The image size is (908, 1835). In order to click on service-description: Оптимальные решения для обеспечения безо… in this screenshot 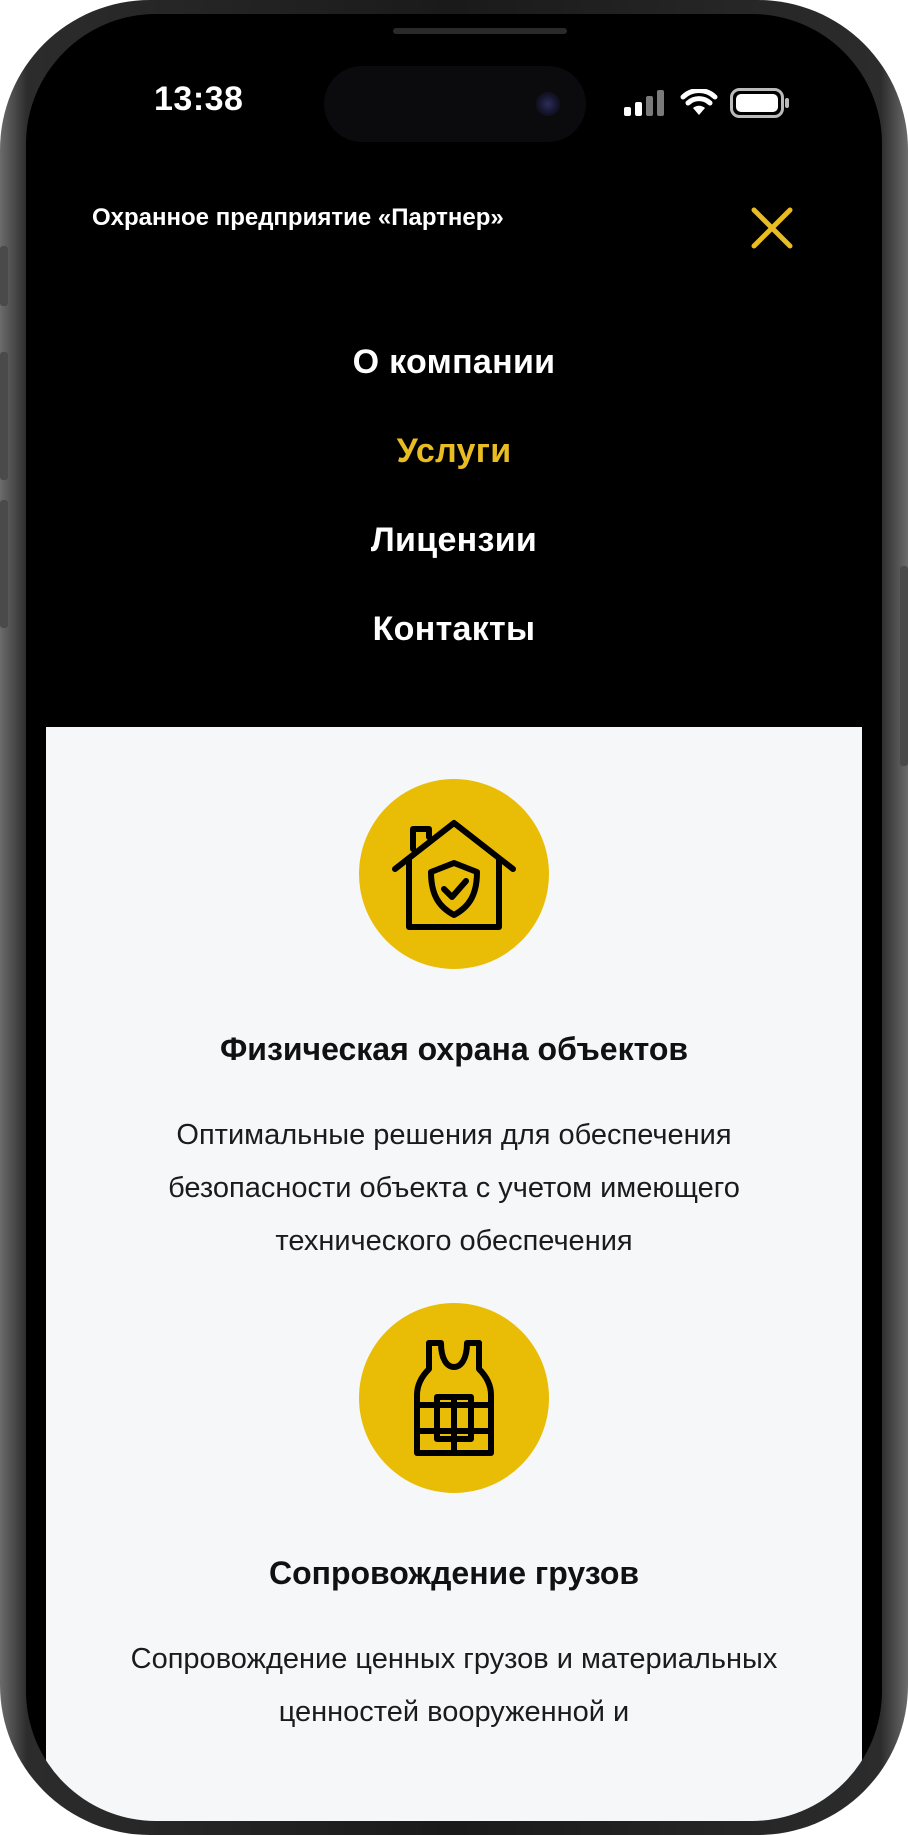, I will do `click(454, 1188)`.